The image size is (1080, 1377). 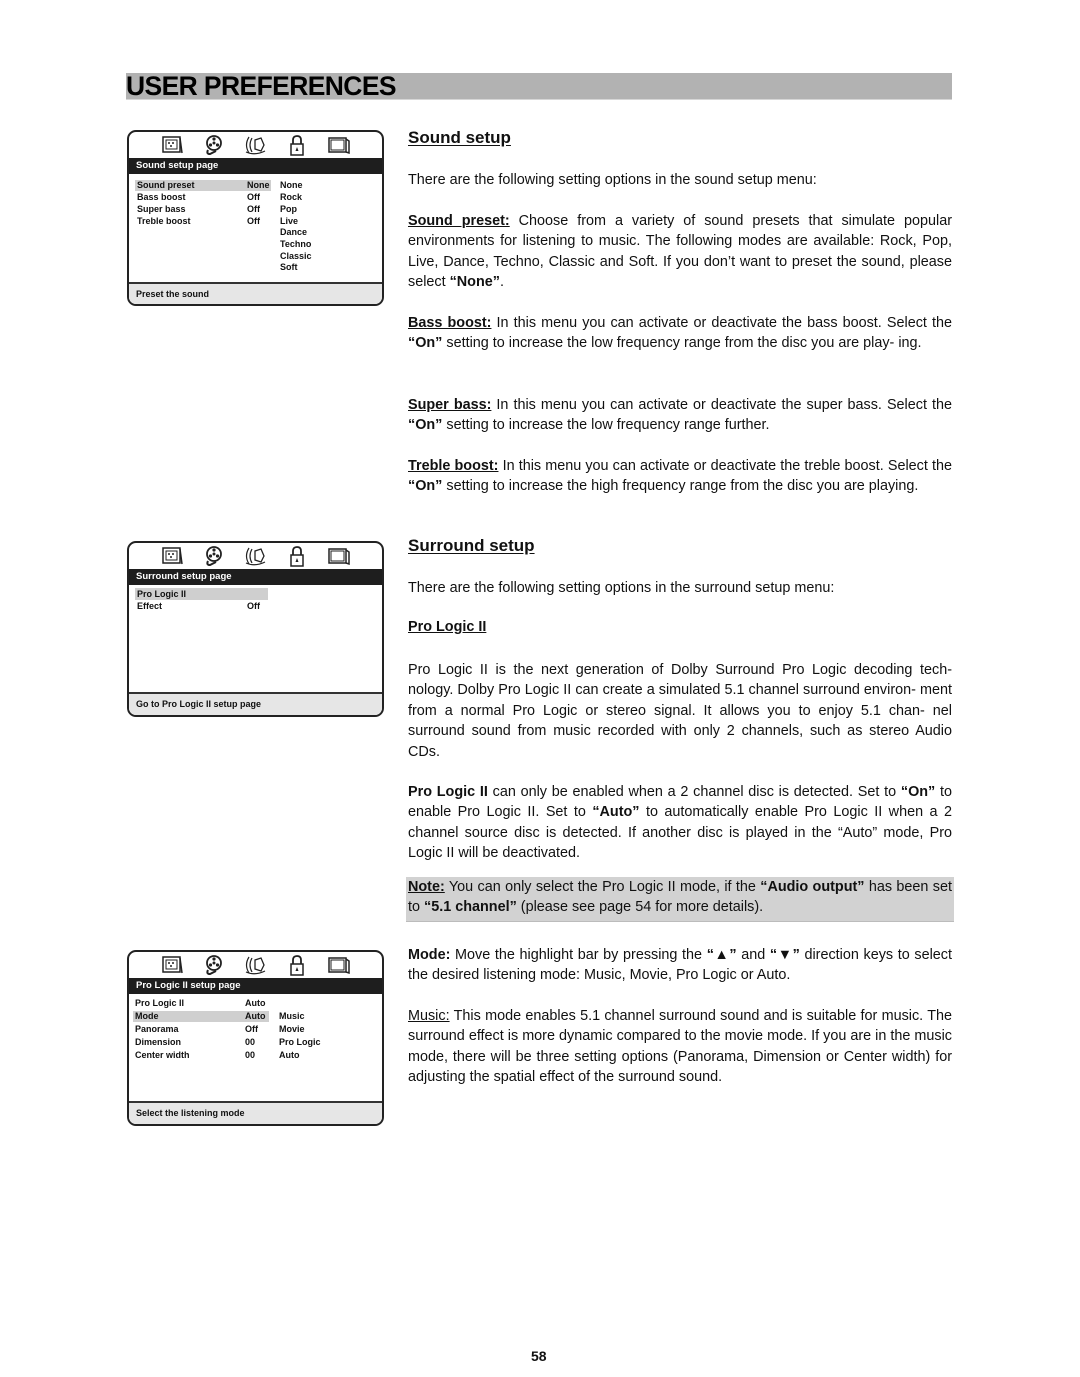 I want to click on menu-row-effect: Effect Off, so click(x=201, y=606).